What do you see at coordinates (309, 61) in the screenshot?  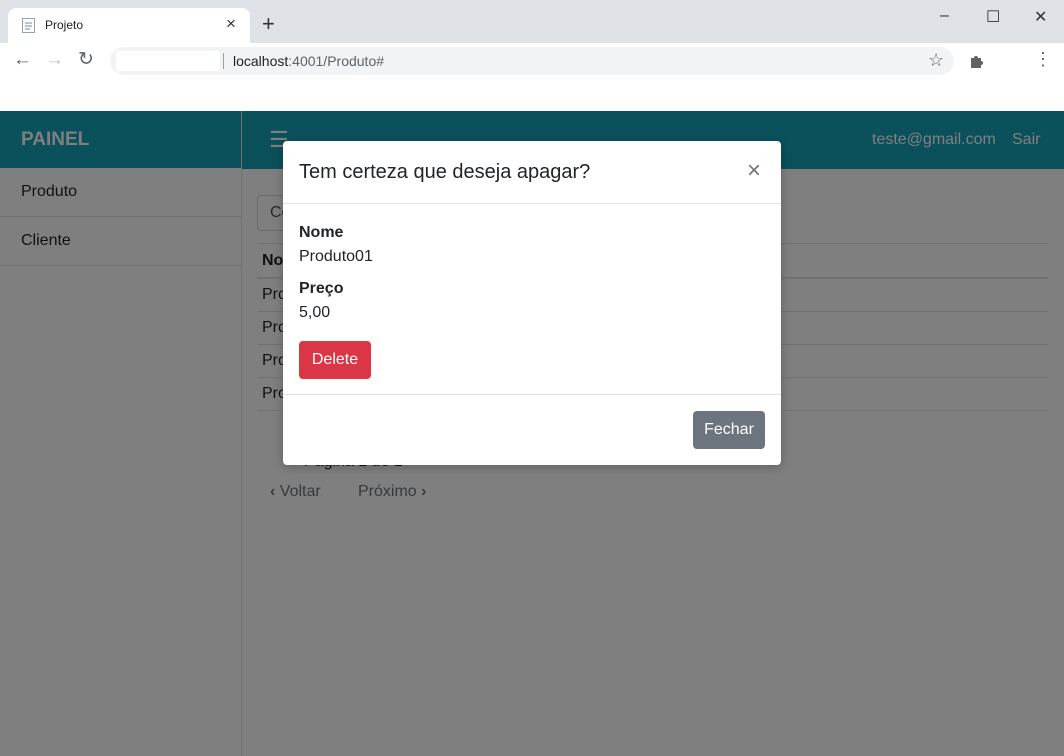 I see `url-text: localhost:4001/Produto#` at bounding box center [309, 61].